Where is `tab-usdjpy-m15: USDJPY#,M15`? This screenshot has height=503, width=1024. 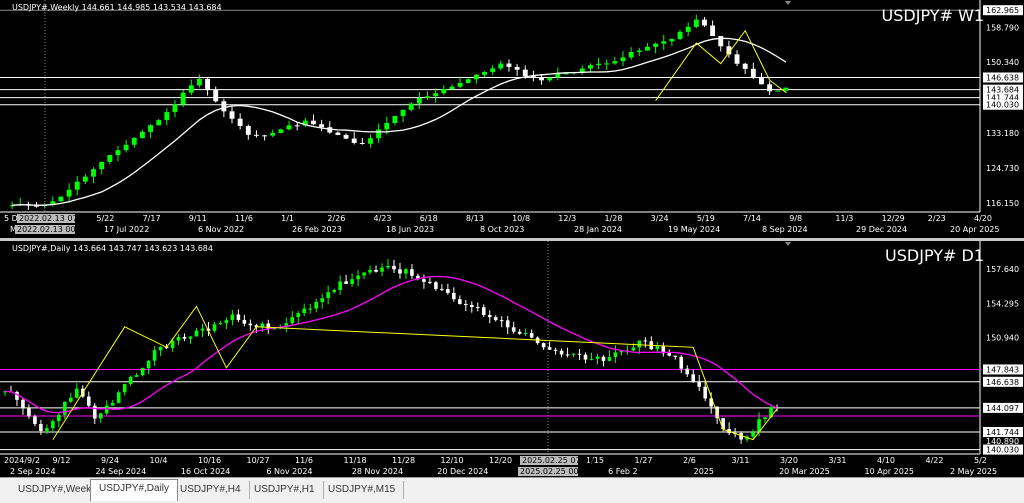
tab-usdjpy-m15: USDJPY#,M15 is located at coordinates (362, 490).